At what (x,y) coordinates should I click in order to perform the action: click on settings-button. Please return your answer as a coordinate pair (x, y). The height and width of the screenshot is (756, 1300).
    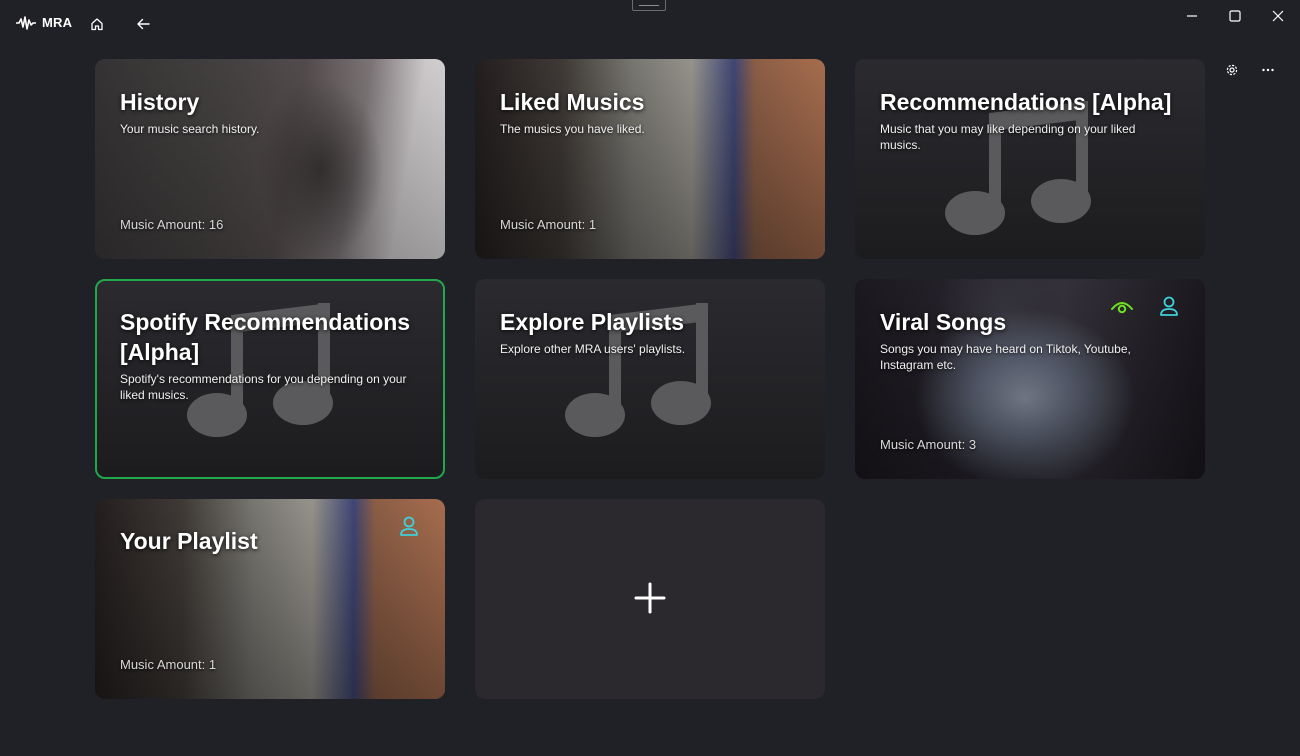
    Looking at the image, I should click on (1232, 70).